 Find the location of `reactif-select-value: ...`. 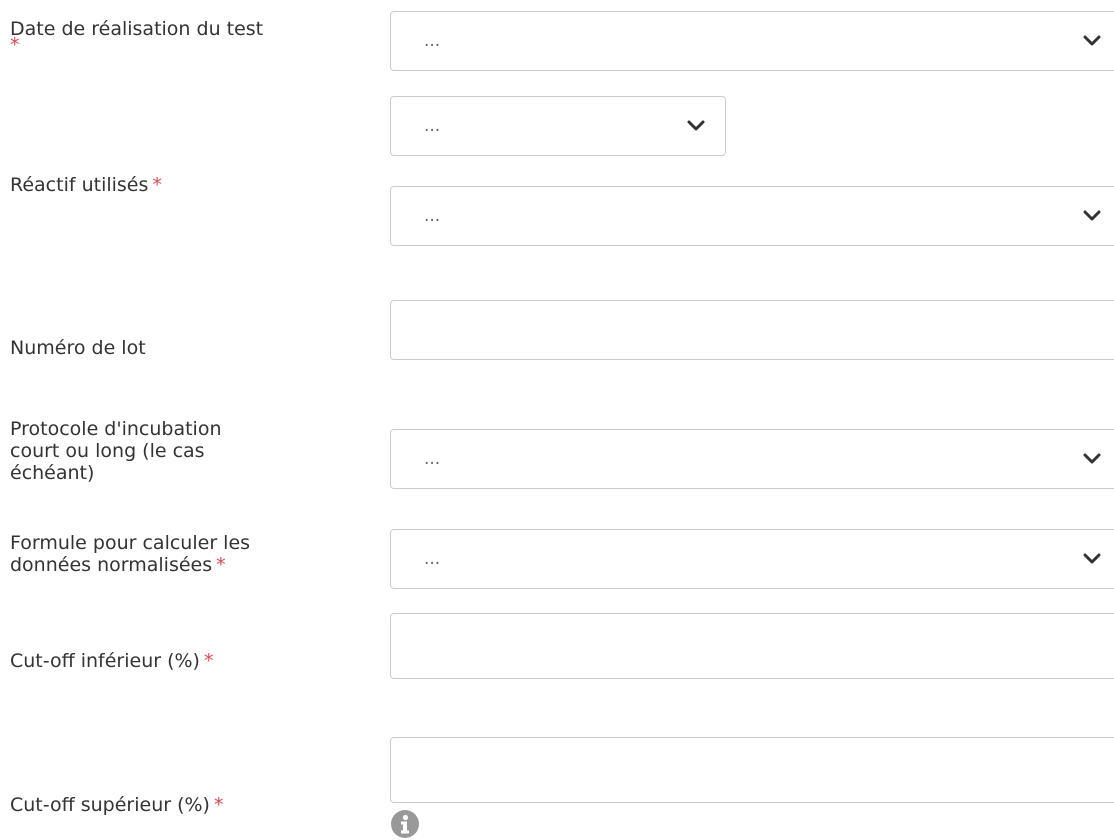

reactif-select-value: ... is located at coordinates (432, 216).